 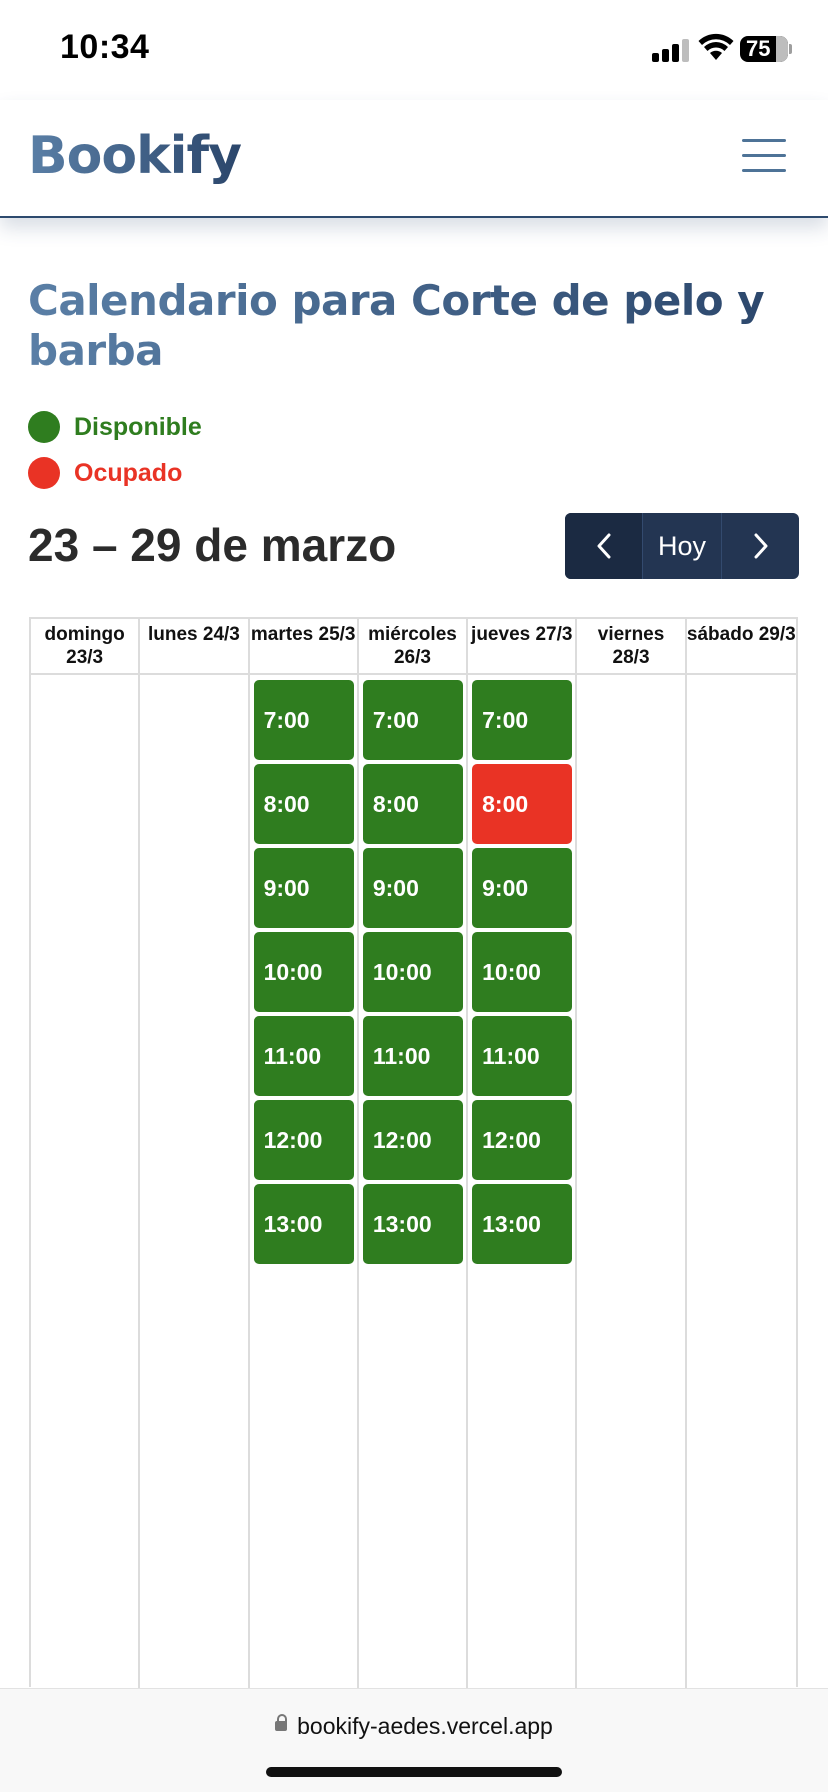 What do you see at coordinates (412, 634) in the screenshot?
I see `day-name: miércoles` at bounding box center [412, 634].